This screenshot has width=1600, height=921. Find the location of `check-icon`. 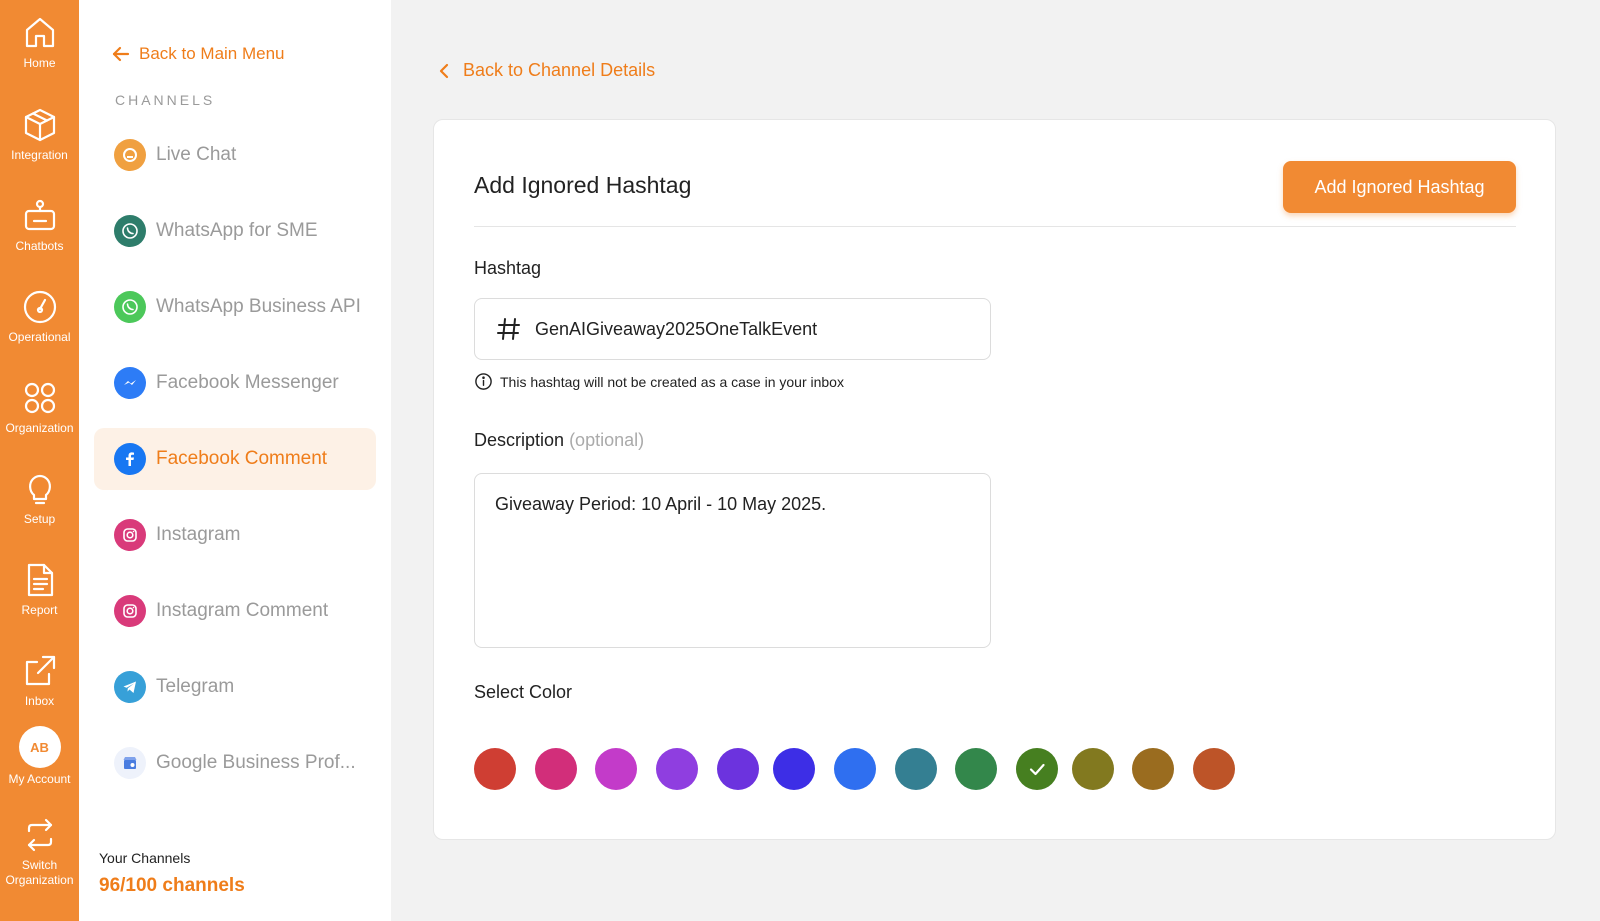

check-icon is located at coordinates (1037, 769).